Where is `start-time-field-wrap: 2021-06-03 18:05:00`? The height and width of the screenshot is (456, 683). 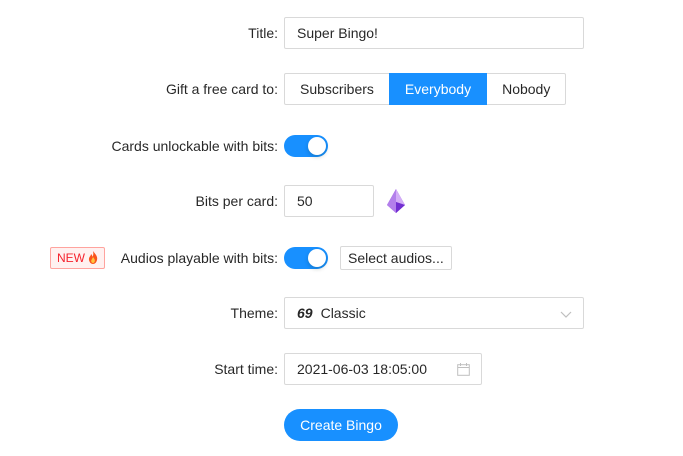 start-time-field-wrap: 2021-06-03 18:05:00 is located at coordinates (383, 369).